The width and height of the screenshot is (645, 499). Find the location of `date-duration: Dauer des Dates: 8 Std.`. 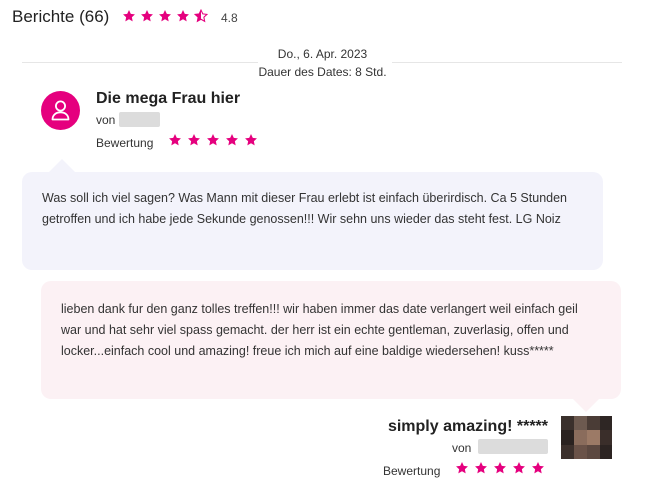

date-duration: Dauer des Dates: 8 Std. is located at coordinates (322, 72).